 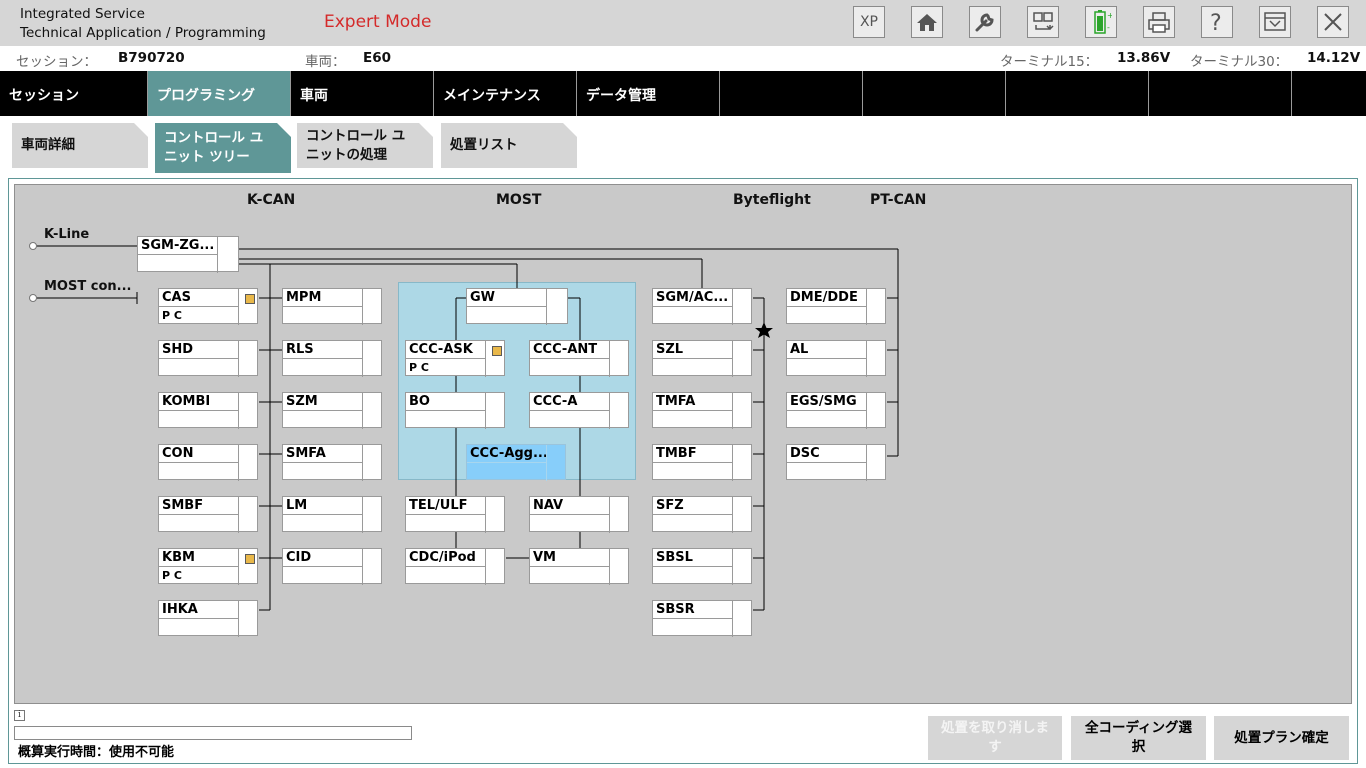 I want to click on unit-name: SMBF, so click(x=199, y=506).